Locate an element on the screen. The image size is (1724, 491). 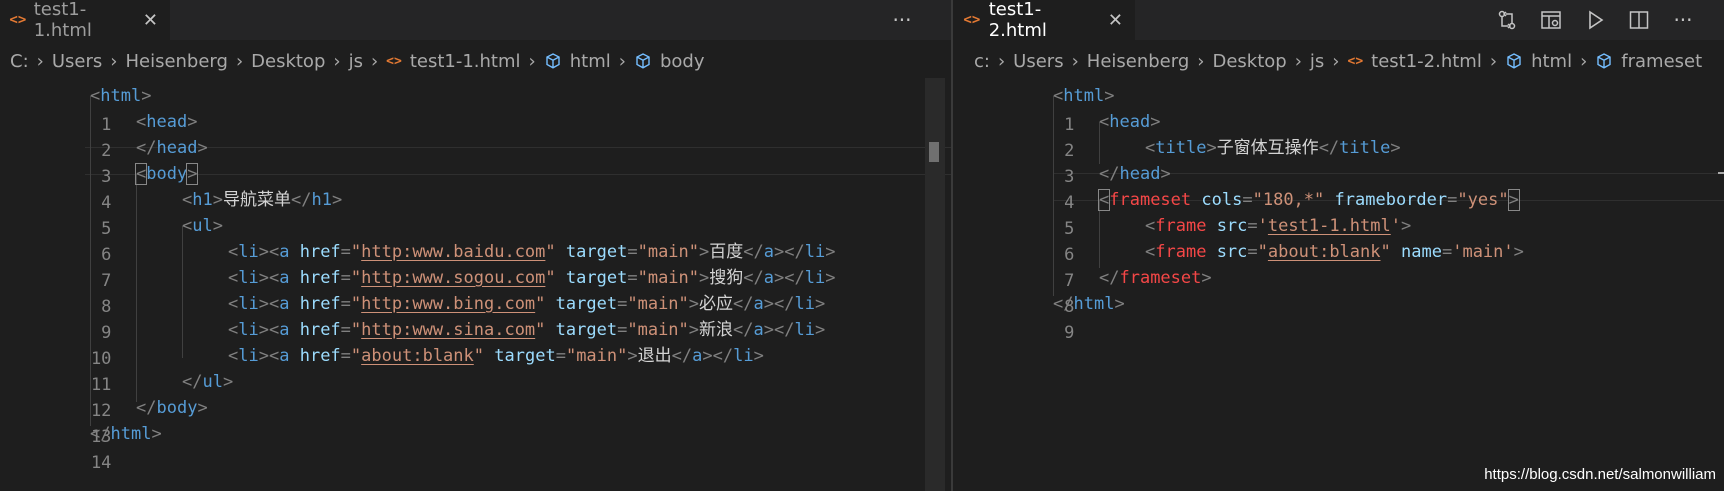
run-icon is located at coordinates (1595, 20).